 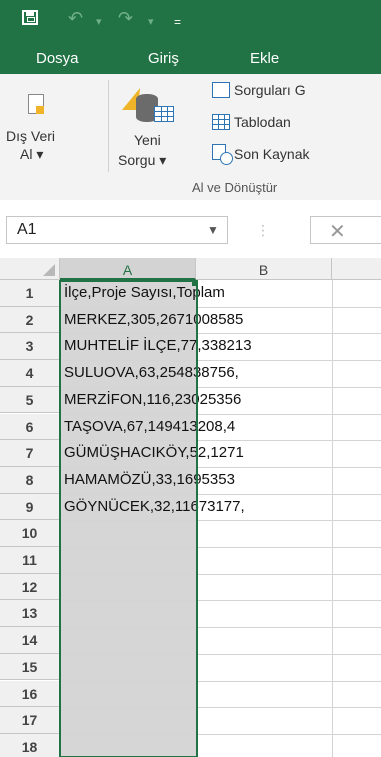 I want to click on column-header-c, so click(x=356, y=269).